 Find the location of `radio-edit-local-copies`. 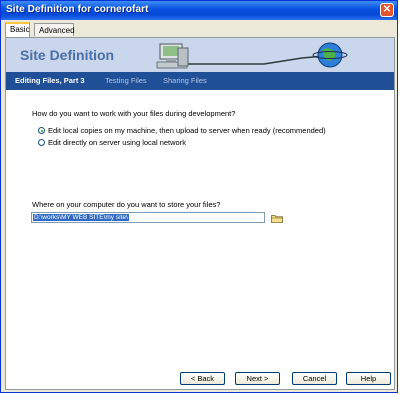

radio-edit-local-copies is located at coordinates (41, 130).